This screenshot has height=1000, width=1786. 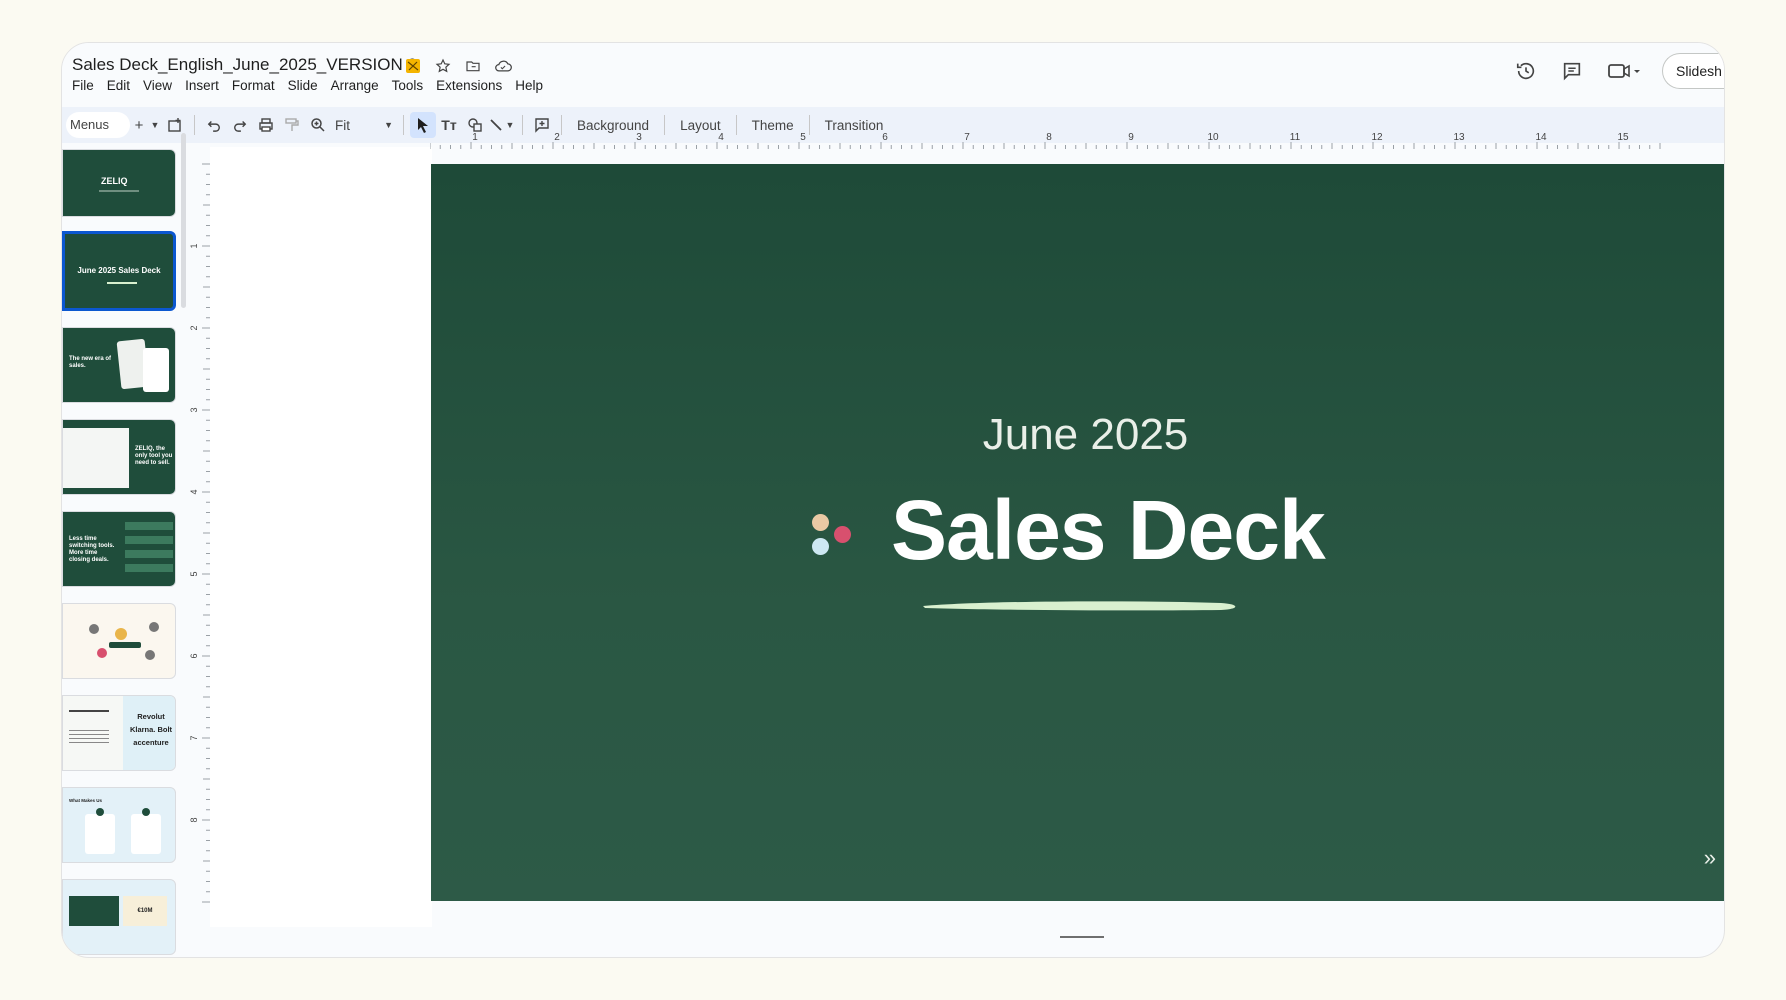 What do you see at coordinates (292, 125) in the screenshot?
I see `paint-format-icon` at bounding box center [292, 125].